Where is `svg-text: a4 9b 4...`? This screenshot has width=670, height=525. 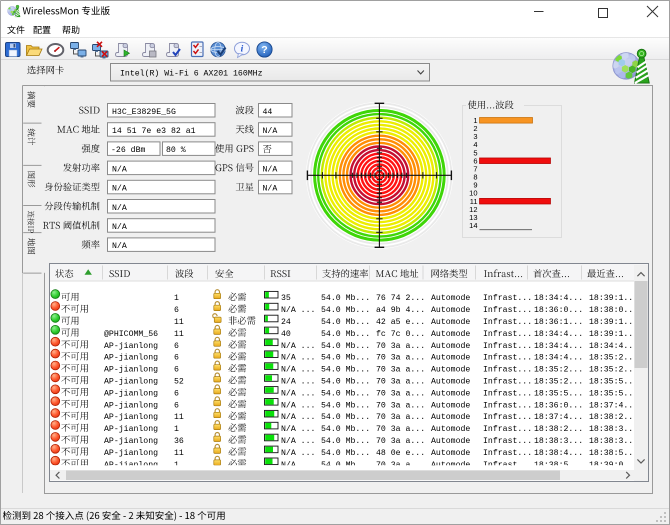
svg-text: a4 9b 4... is located at coordinates (400, 310).